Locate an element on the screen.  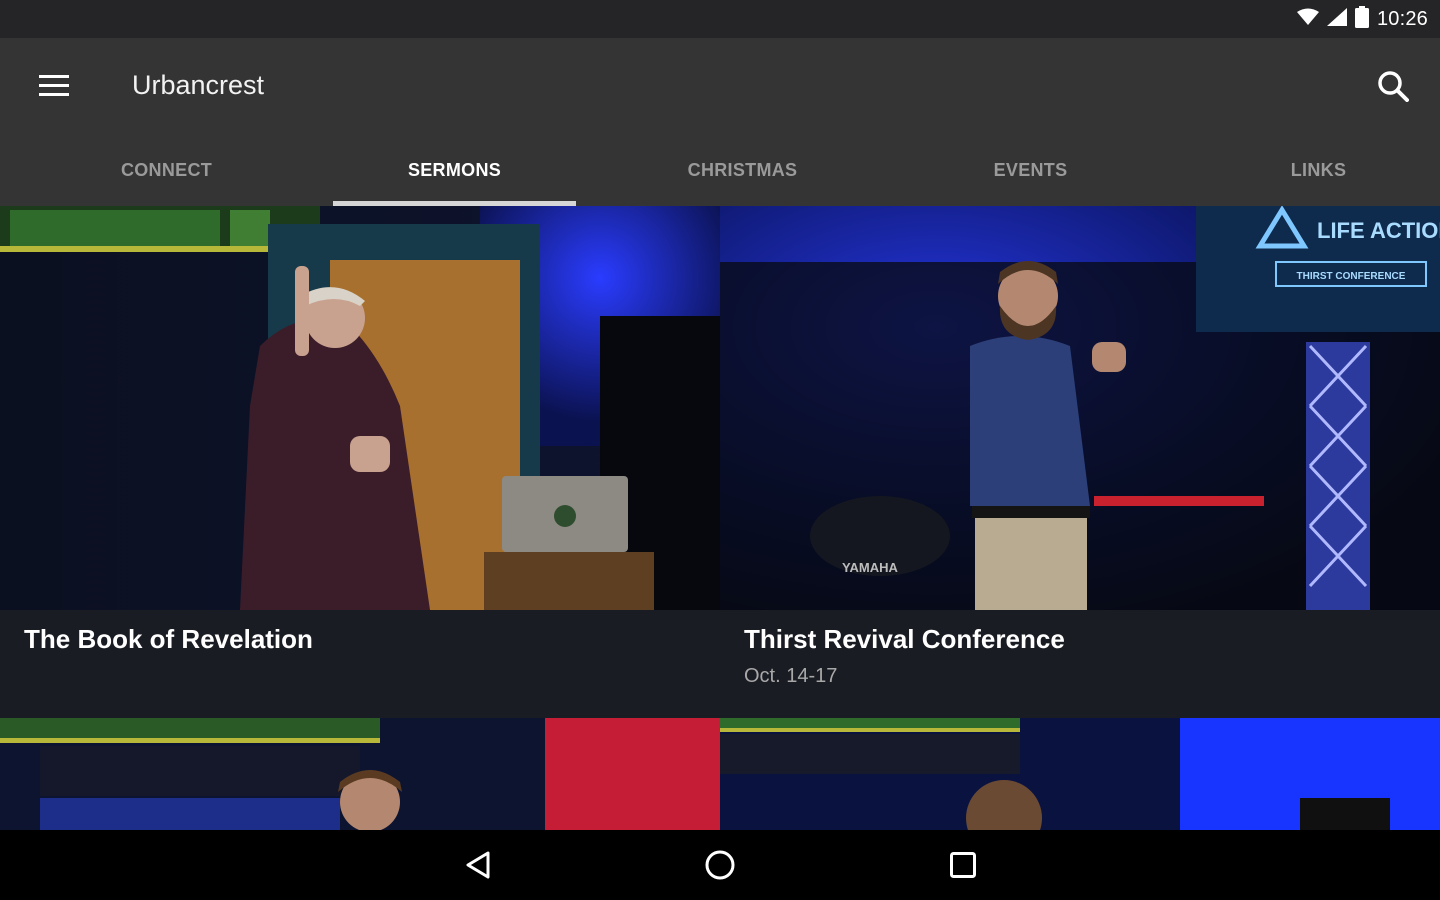
tab-label: EVENTS is located at coordinates (1030, 169).